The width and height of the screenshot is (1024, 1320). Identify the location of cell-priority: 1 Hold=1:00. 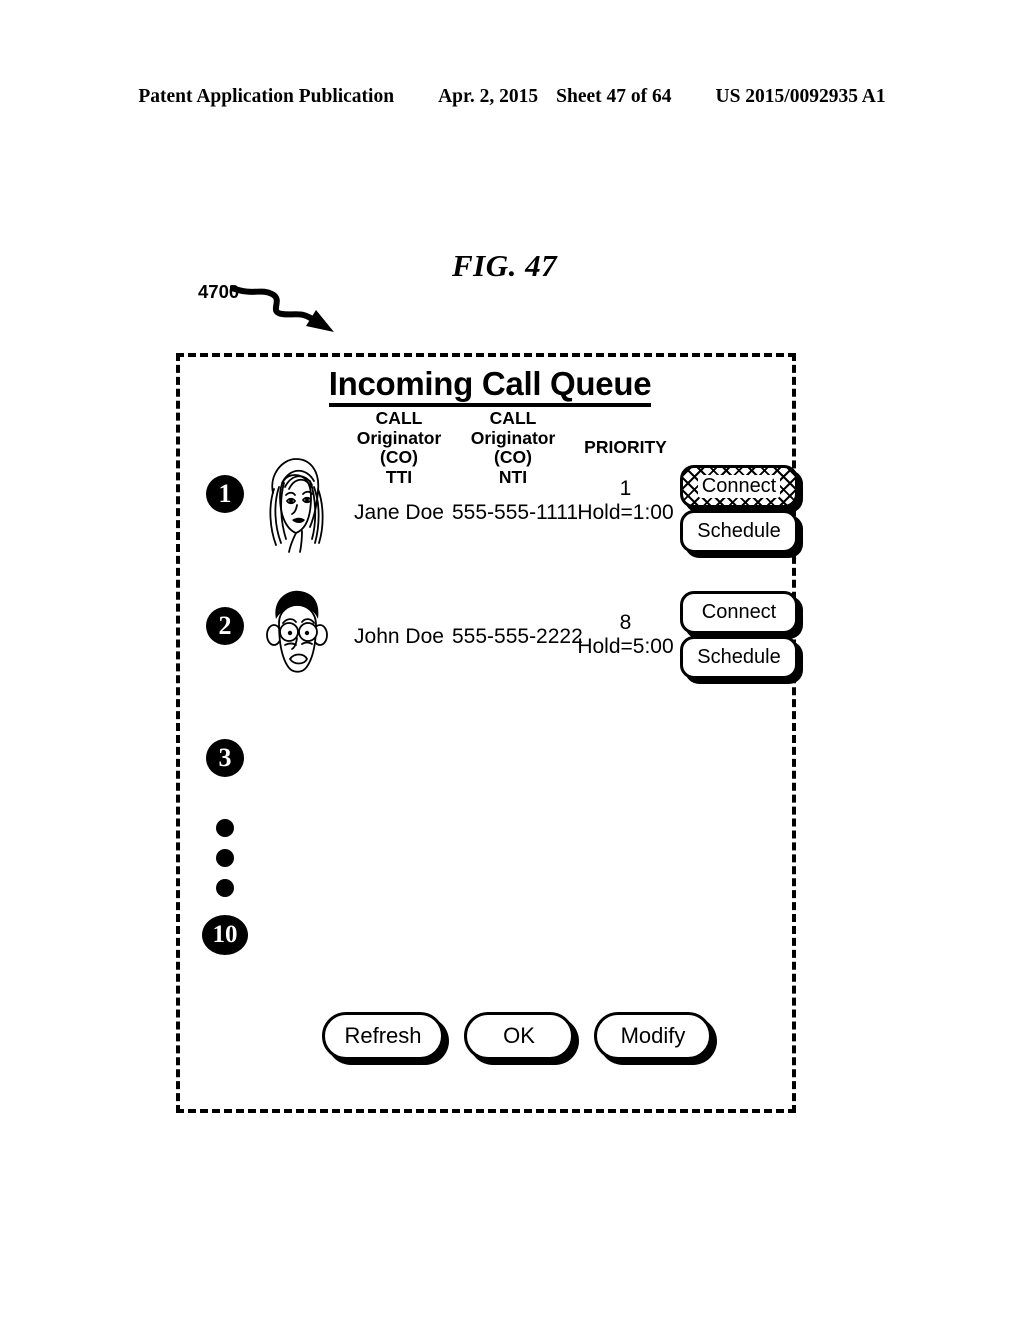
(625, 501).